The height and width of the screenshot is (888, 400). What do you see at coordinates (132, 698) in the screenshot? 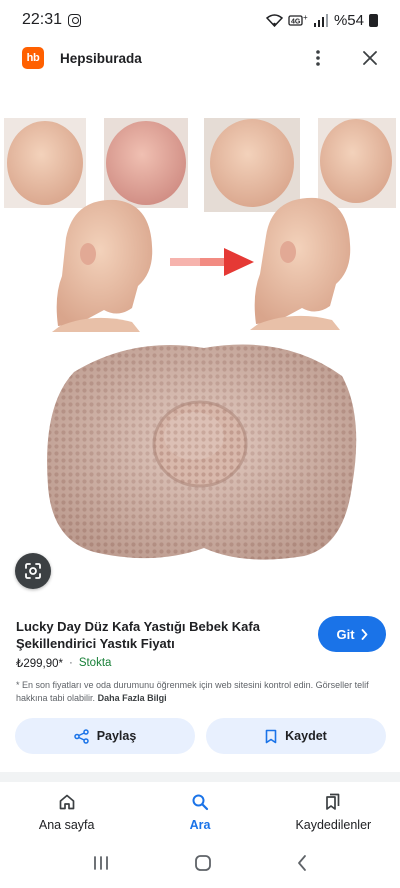
I see `more-info-link: Daha Fazla Bilgi` at bounding box center [132, 698].